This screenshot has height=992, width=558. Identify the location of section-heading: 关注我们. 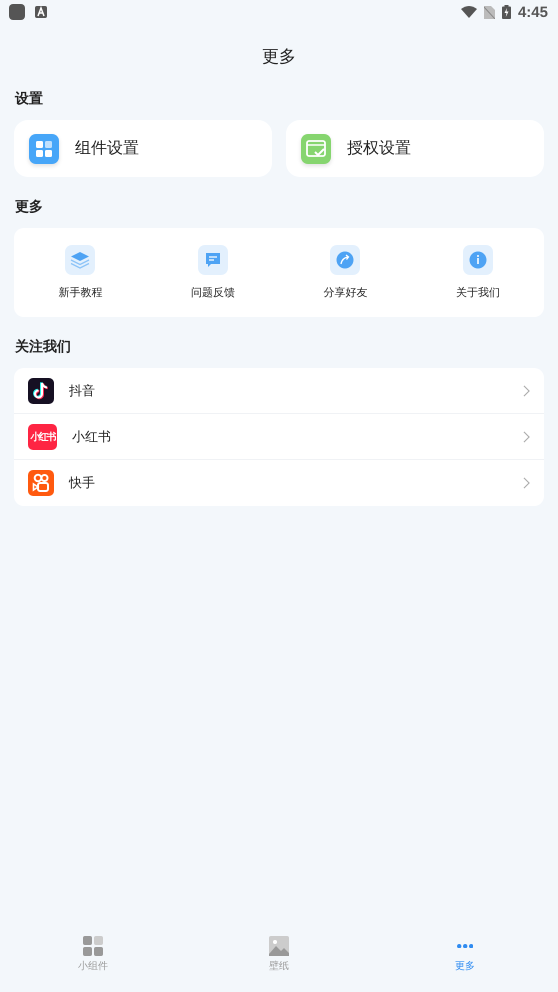
(43, 347).